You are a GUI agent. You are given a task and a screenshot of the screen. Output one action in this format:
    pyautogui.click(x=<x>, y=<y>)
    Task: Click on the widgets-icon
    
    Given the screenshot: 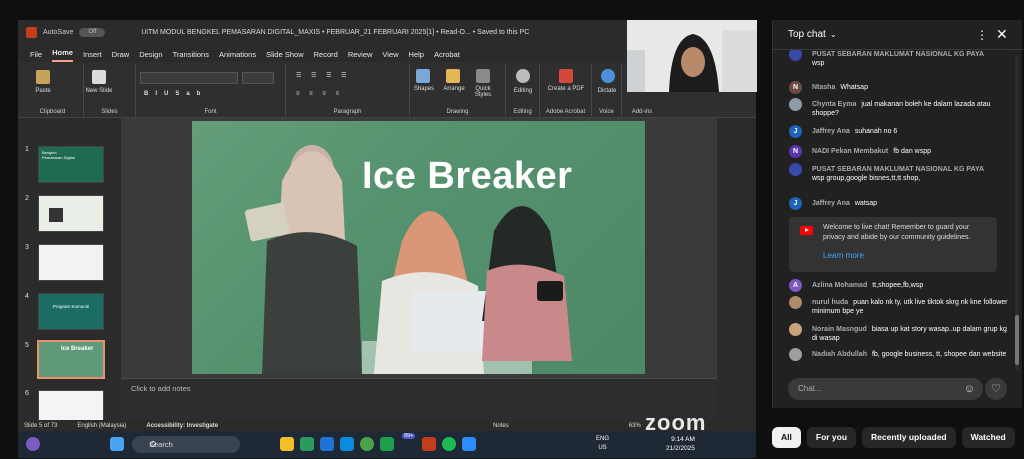 What is the action you would take?
    pyautogui.click(x=33, y=444)
    